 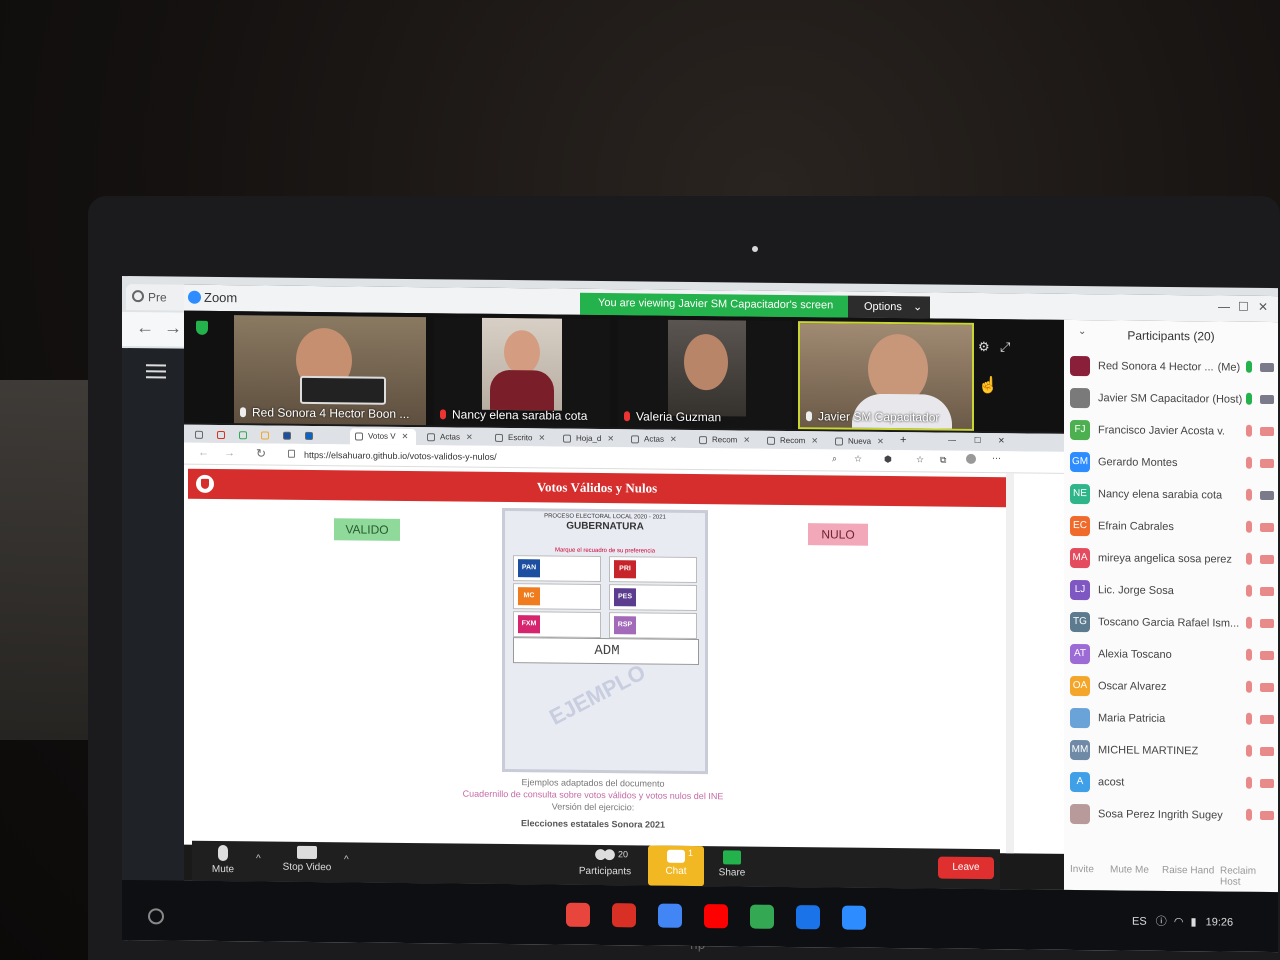 What do you see at coordinates (156, 371) in the screenshot?
I see `hamburger-menu-icon` at bounding box center [156, 371].